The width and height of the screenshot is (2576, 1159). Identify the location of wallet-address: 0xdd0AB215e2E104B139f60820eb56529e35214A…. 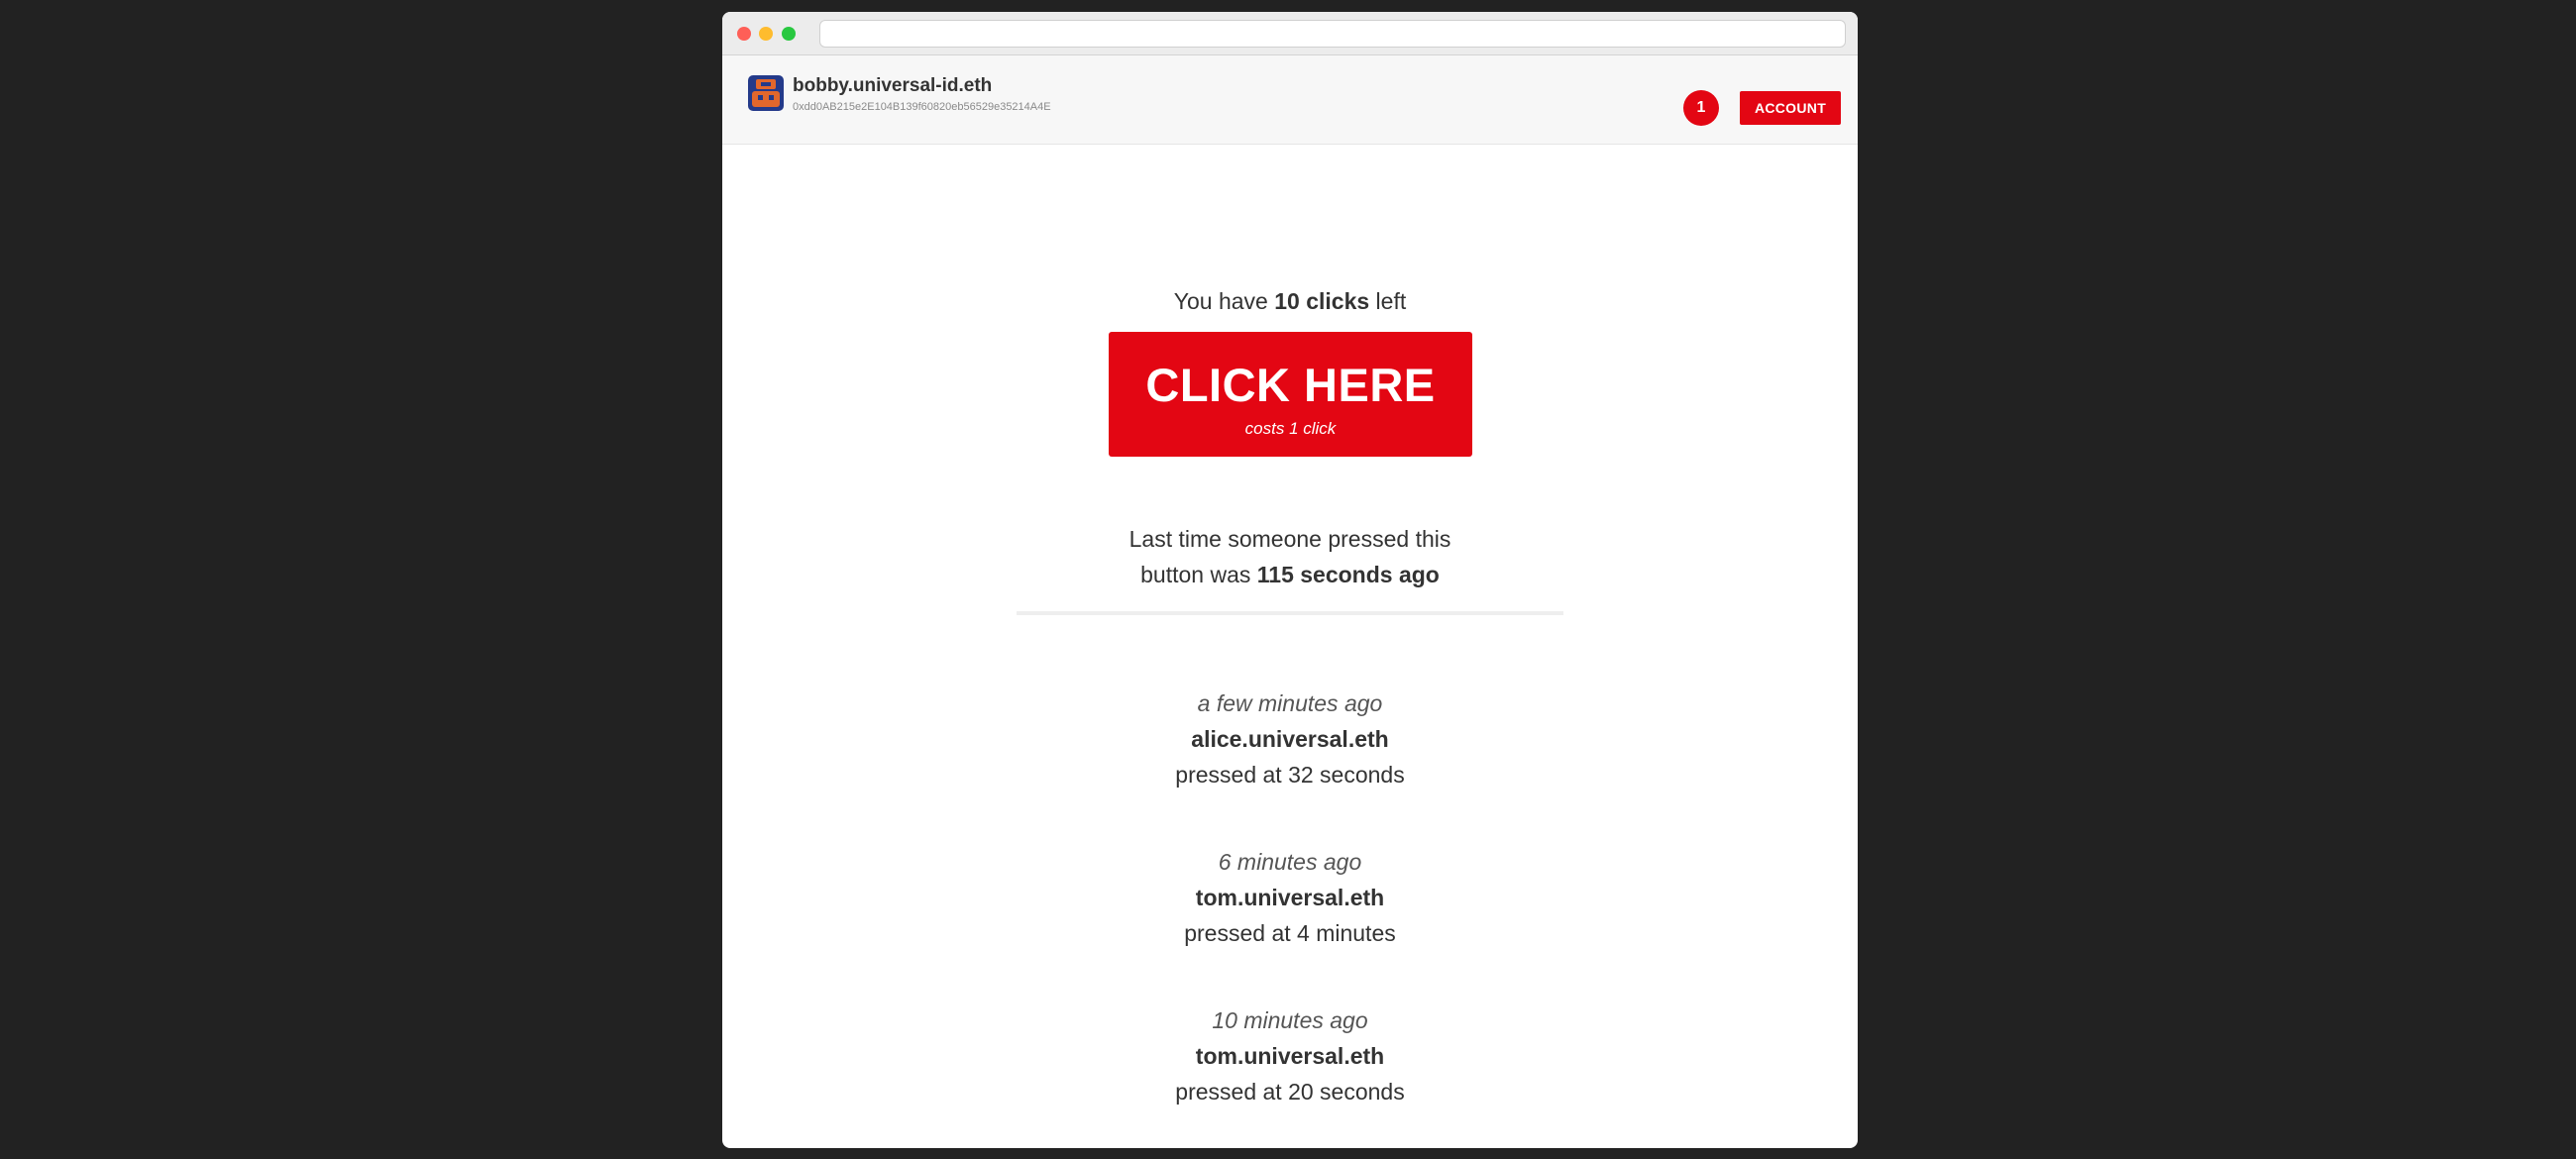
(922, 107).